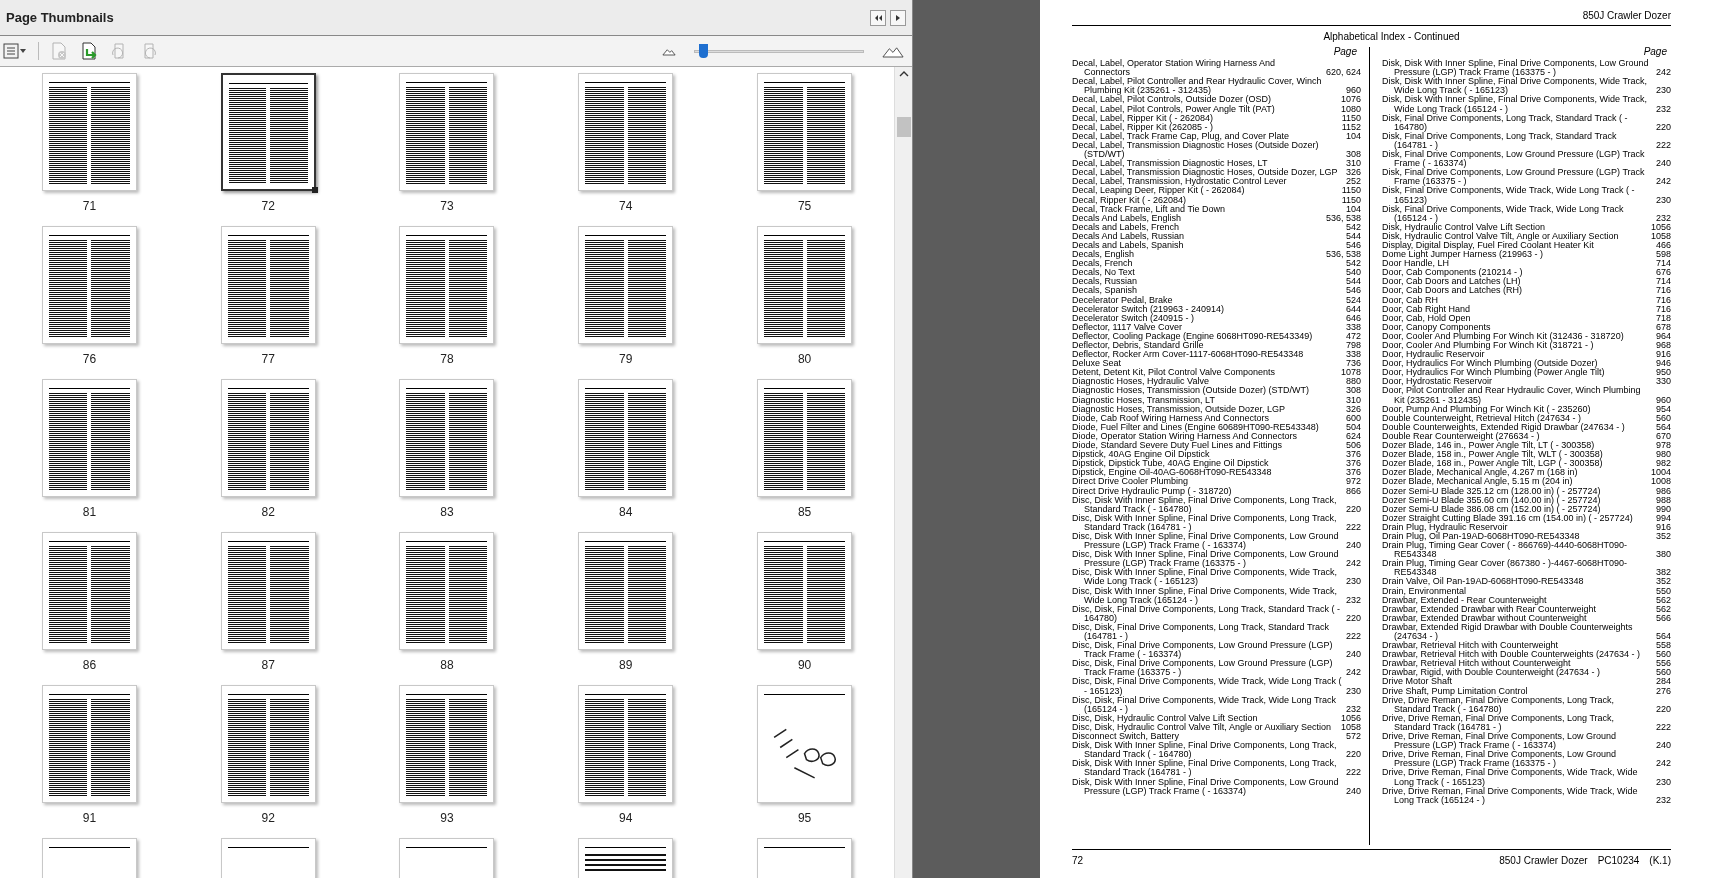 This screenshot has height=878, width=1729. Describe the element at coordinates (1487, 409) in the screenshot. I see `index-entry: Door, Pump And Plumbing For Winch Kit ( - 235260)` at that location.